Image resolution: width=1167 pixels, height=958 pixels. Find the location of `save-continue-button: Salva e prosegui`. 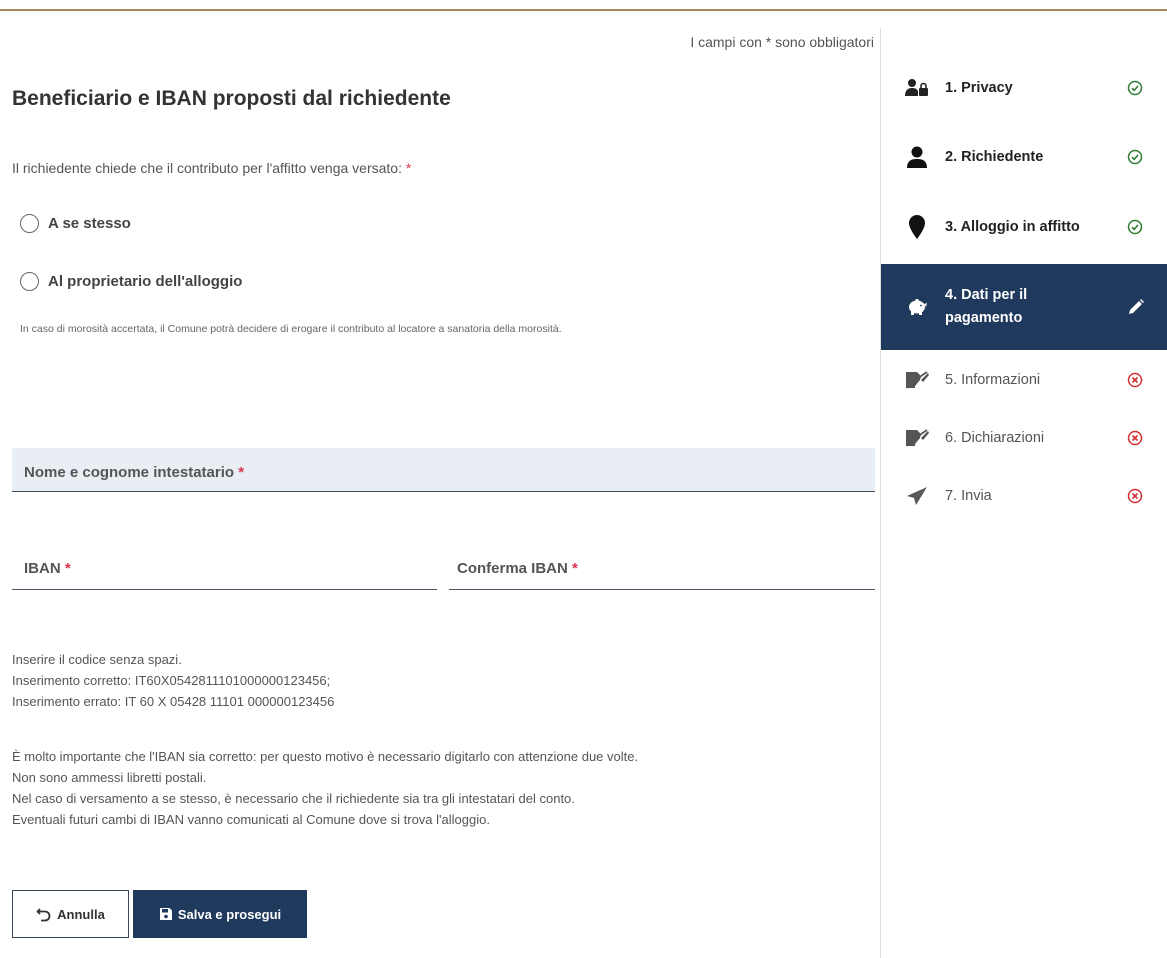

save-continue-button: Salva e prosegui is located at coordinates (220, 914).